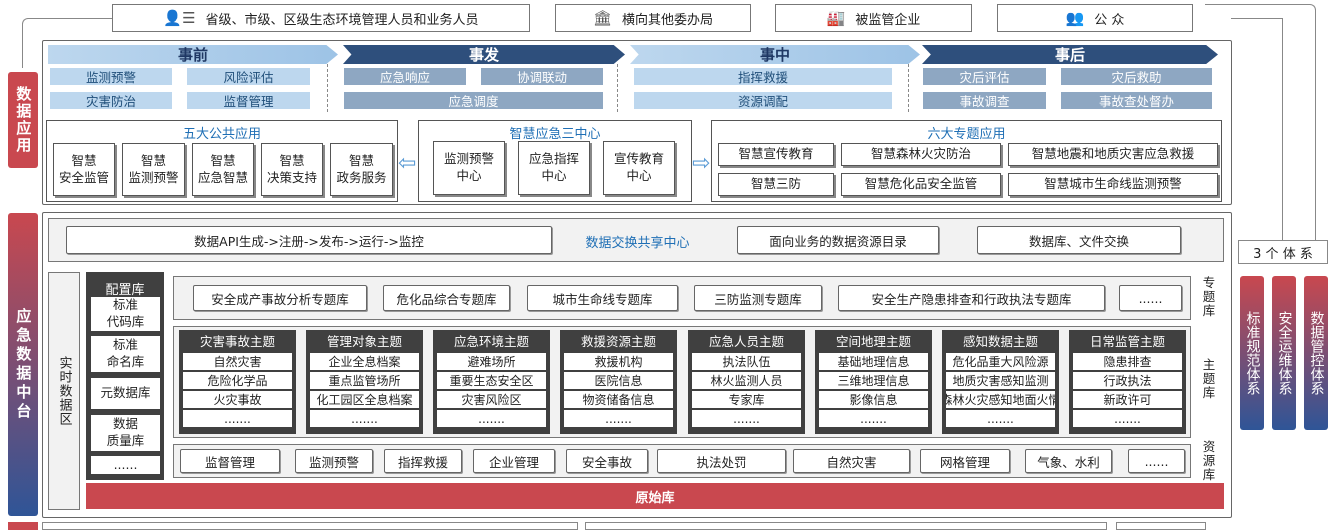  I want to click on theme-item: 灾害风险区, so click(491, 399).